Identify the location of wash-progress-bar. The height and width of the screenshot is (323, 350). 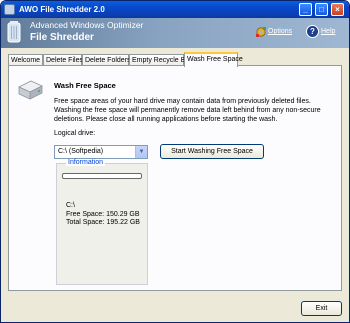
(102, 176).